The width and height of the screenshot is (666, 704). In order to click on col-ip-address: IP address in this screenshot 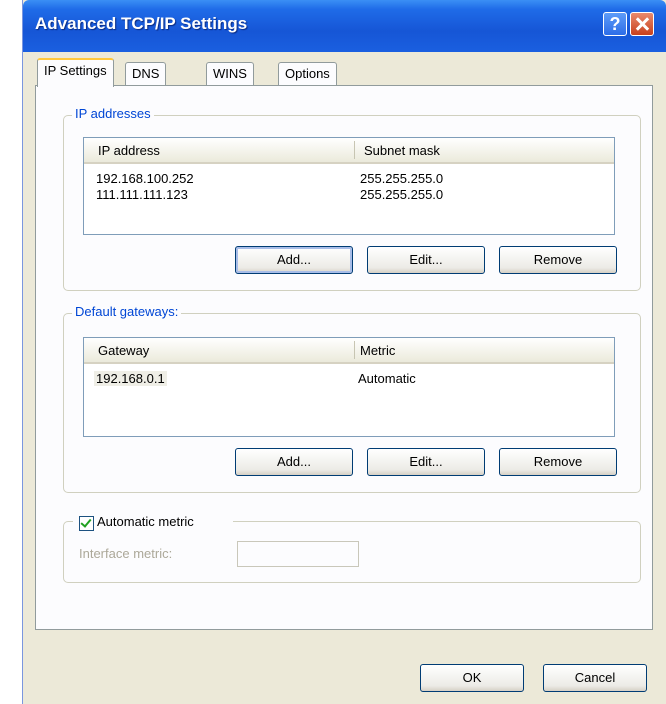, I will do `click(129, 150)`.